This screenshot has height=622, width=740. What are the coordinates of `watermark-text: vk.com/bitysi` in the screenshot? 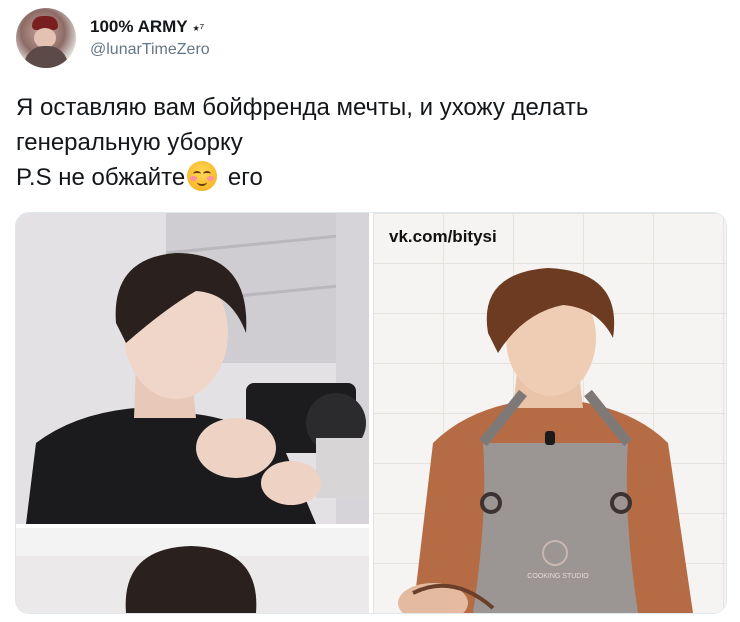 It's located at (443, 236).